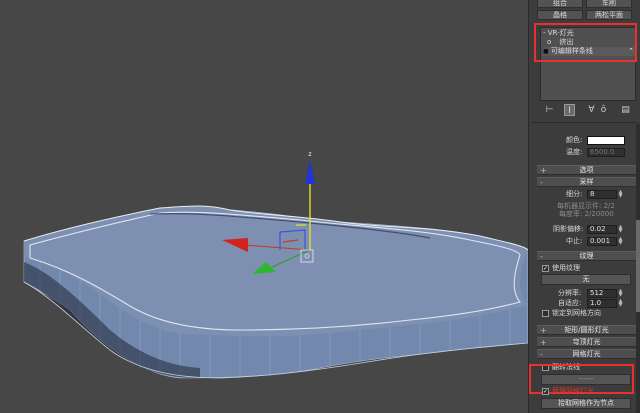  What do you see at coordinates (574, 194) in the screenshot?
I see `subdivs-label: 细分:` at bounding box center [574, 194].